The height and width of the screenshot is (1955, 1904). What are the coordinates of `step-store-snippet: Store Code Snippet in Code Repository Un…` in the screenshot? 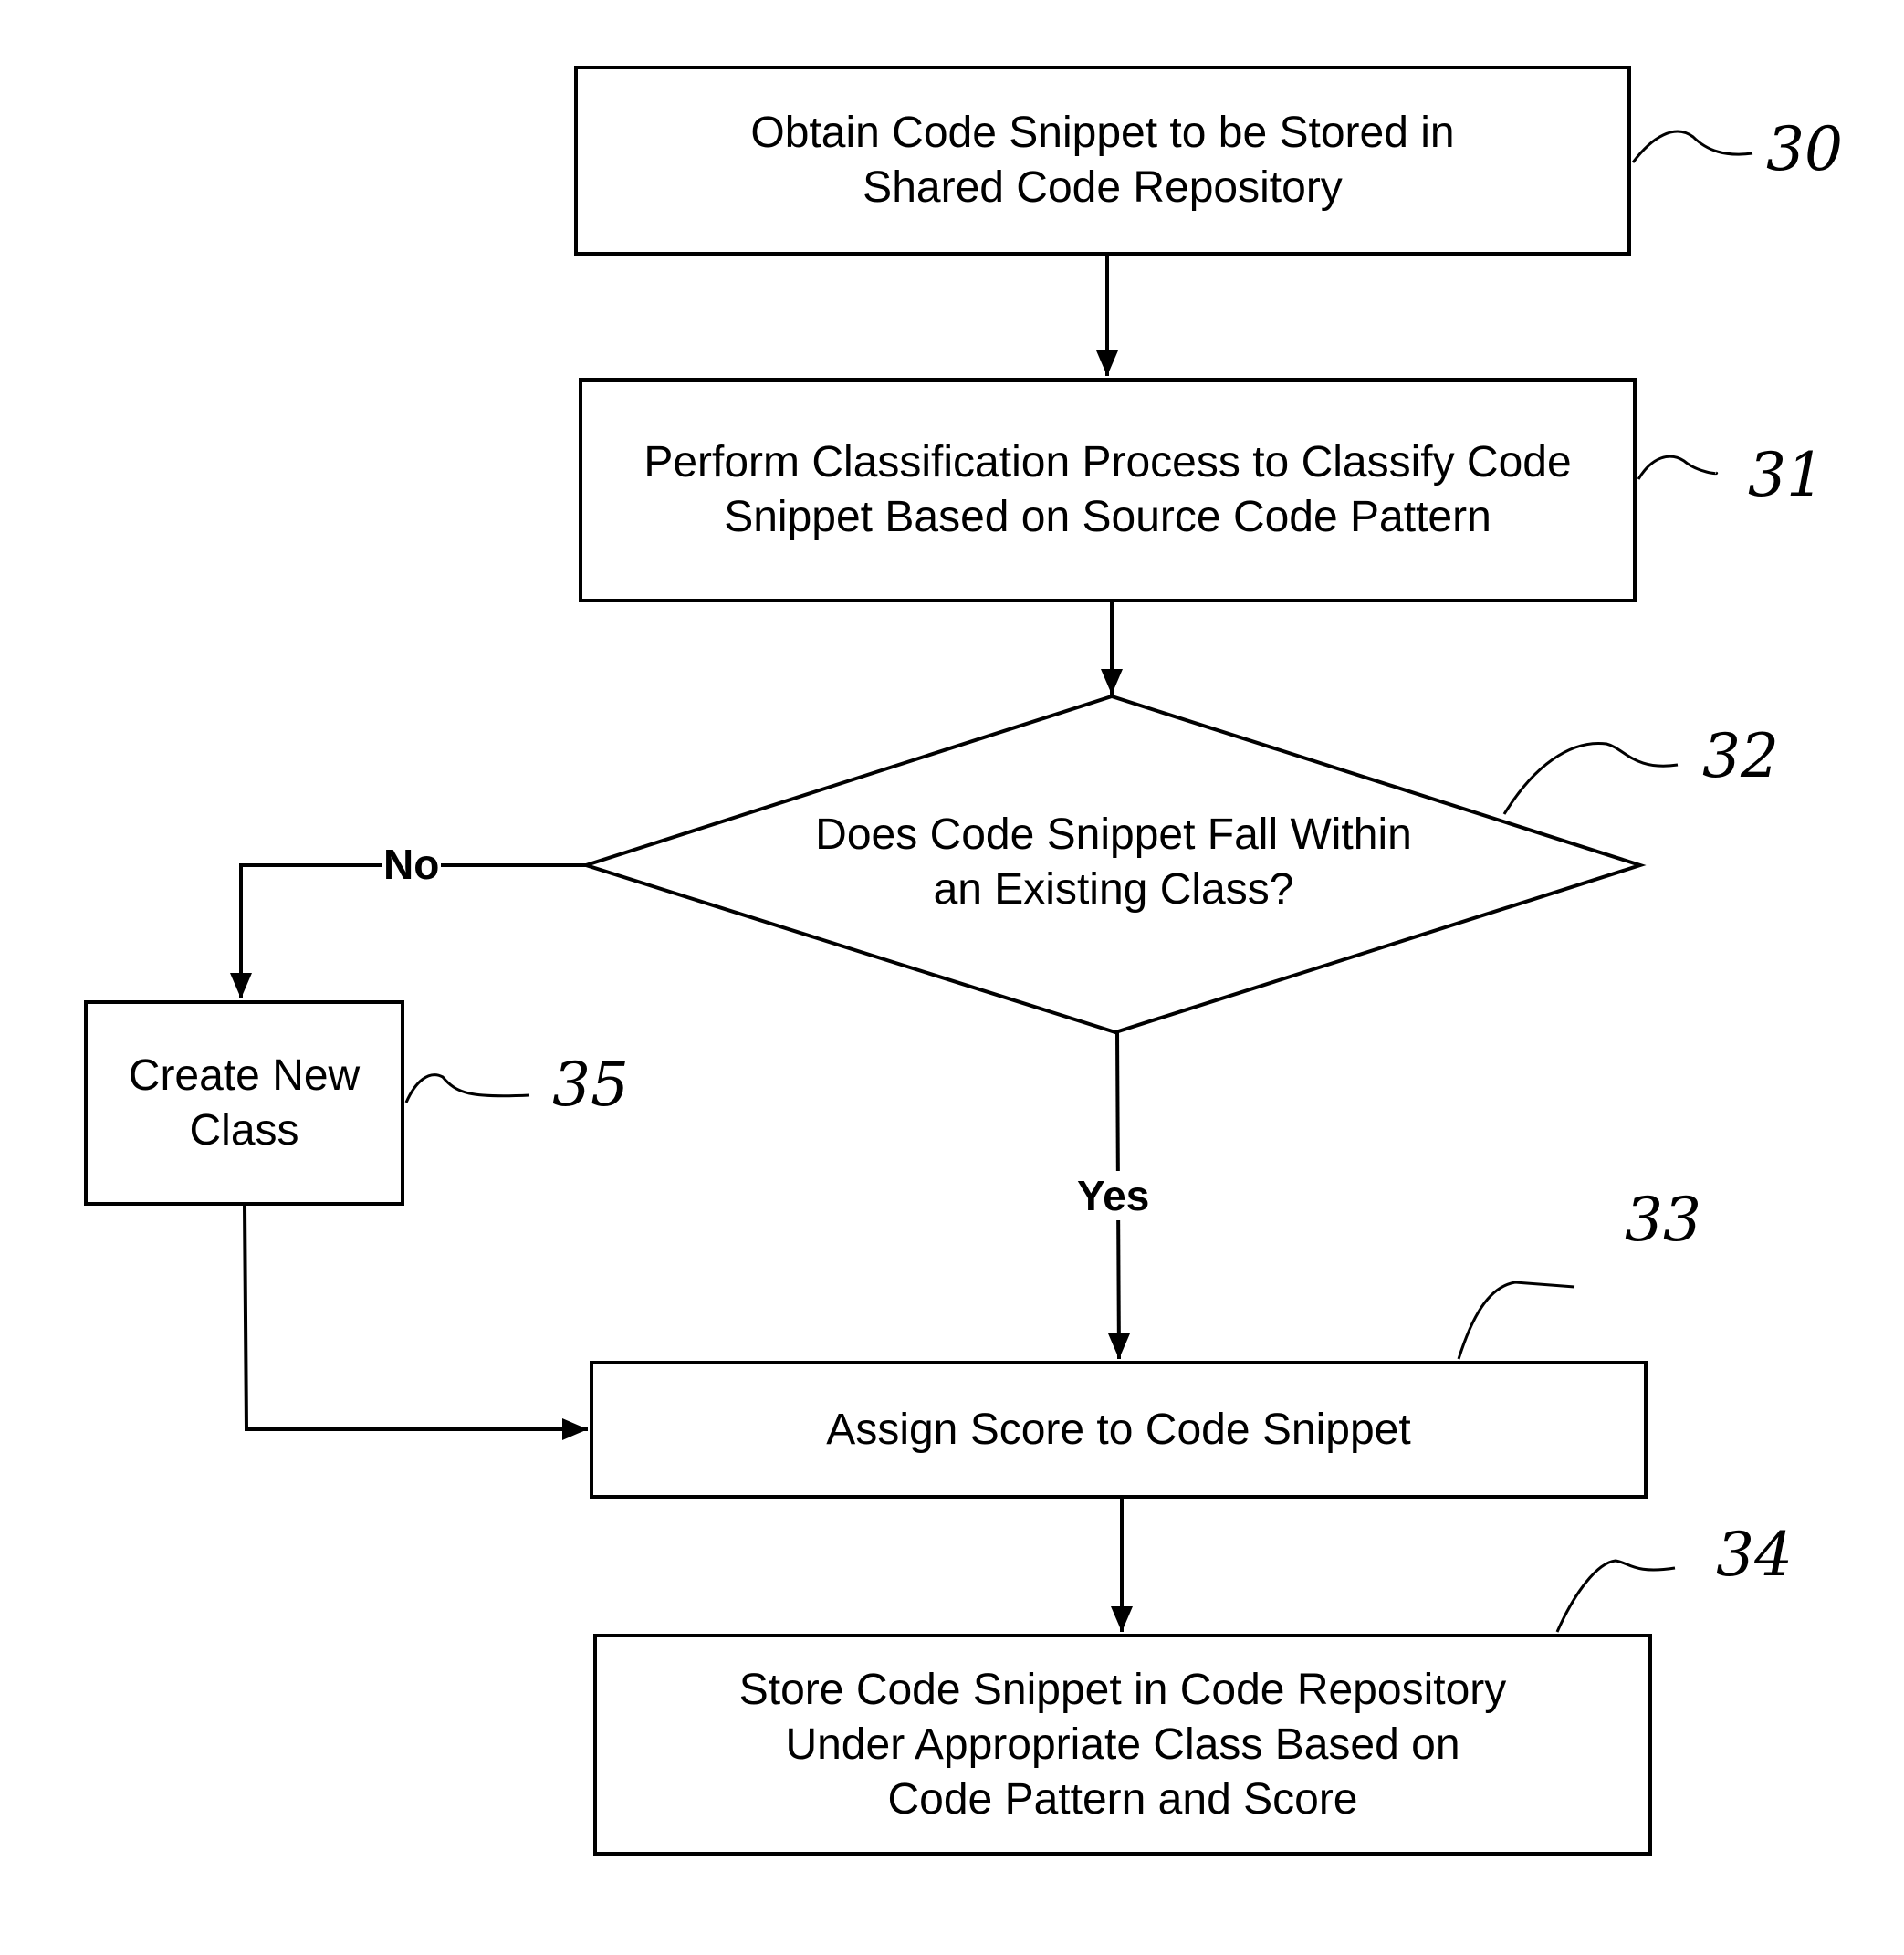 It's located at (1122, 1745).